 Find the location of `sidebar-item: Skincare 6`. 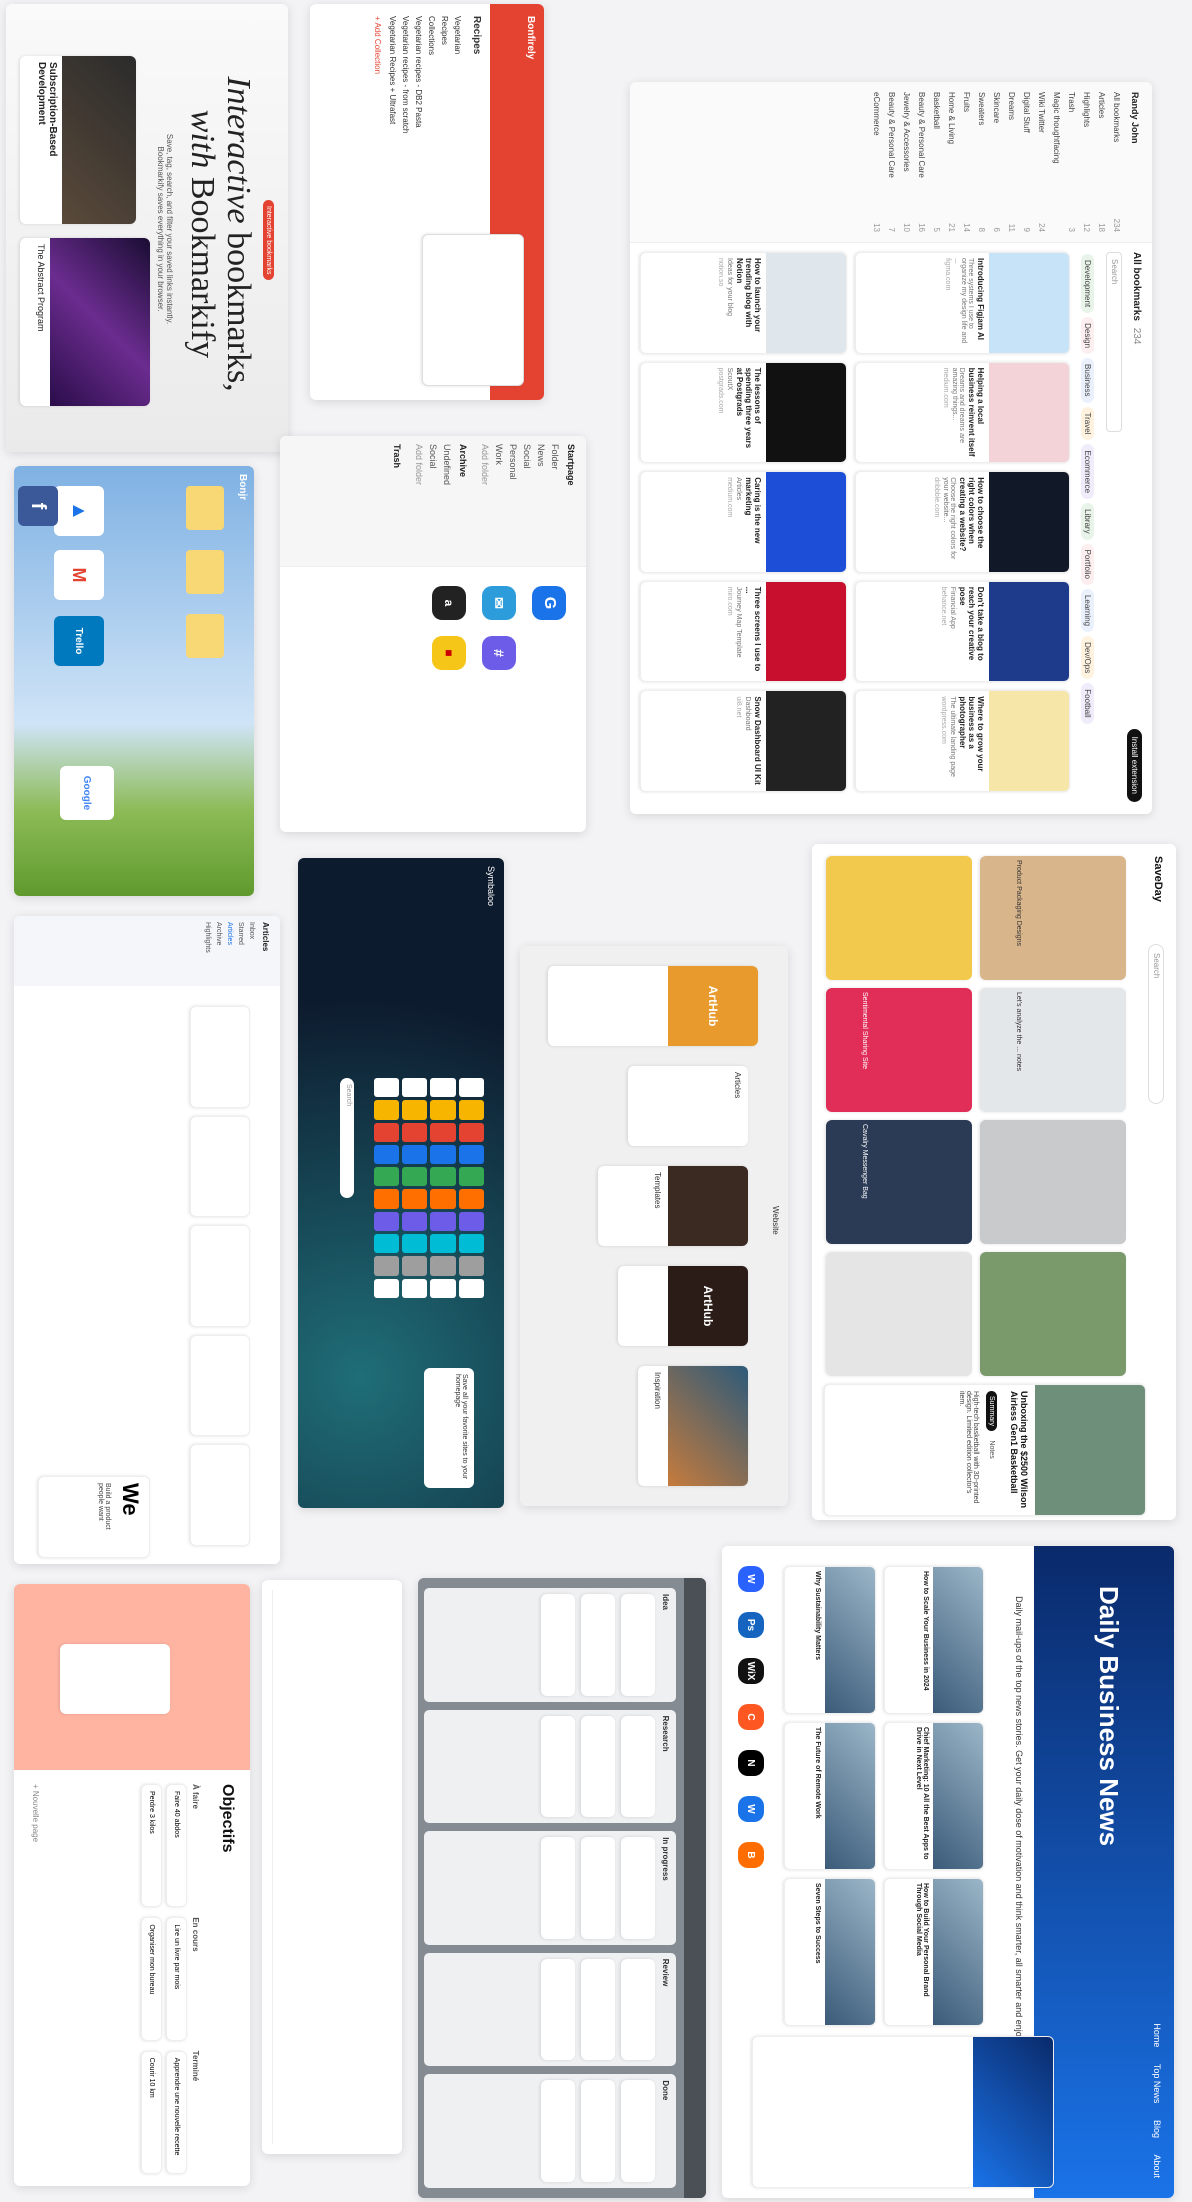

sidebar-item: Skincare 6 is located at coordinates (996, 162).